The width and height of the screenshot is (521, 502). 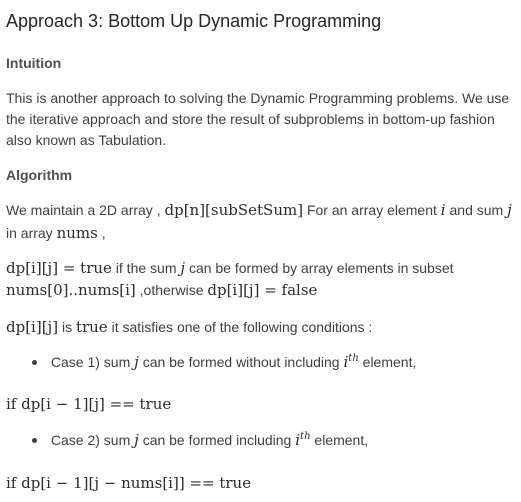 What do you see at coordinates (32, 327) in the screenshot?
I see `dp-ij-expression: dp[i][j]` at bounding box center [32, 327].